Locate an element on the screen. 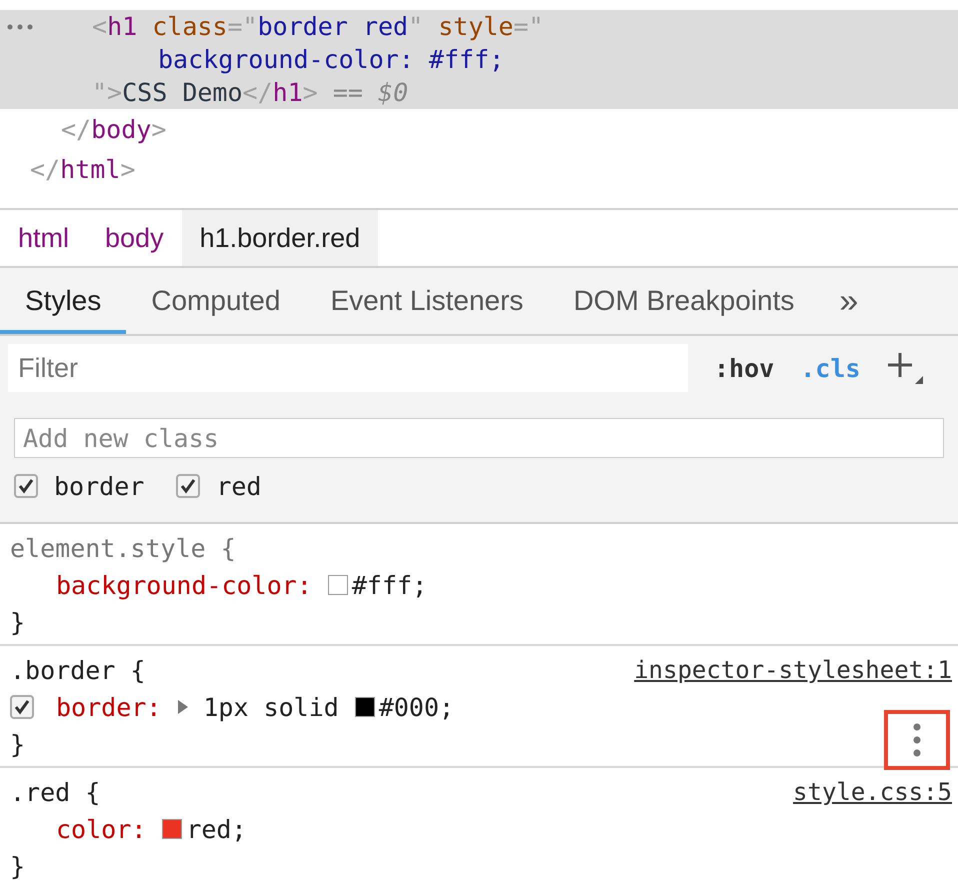 This screenshot has height=888, width=958. more-tabs-button: » is located at coordinates (848, 301).